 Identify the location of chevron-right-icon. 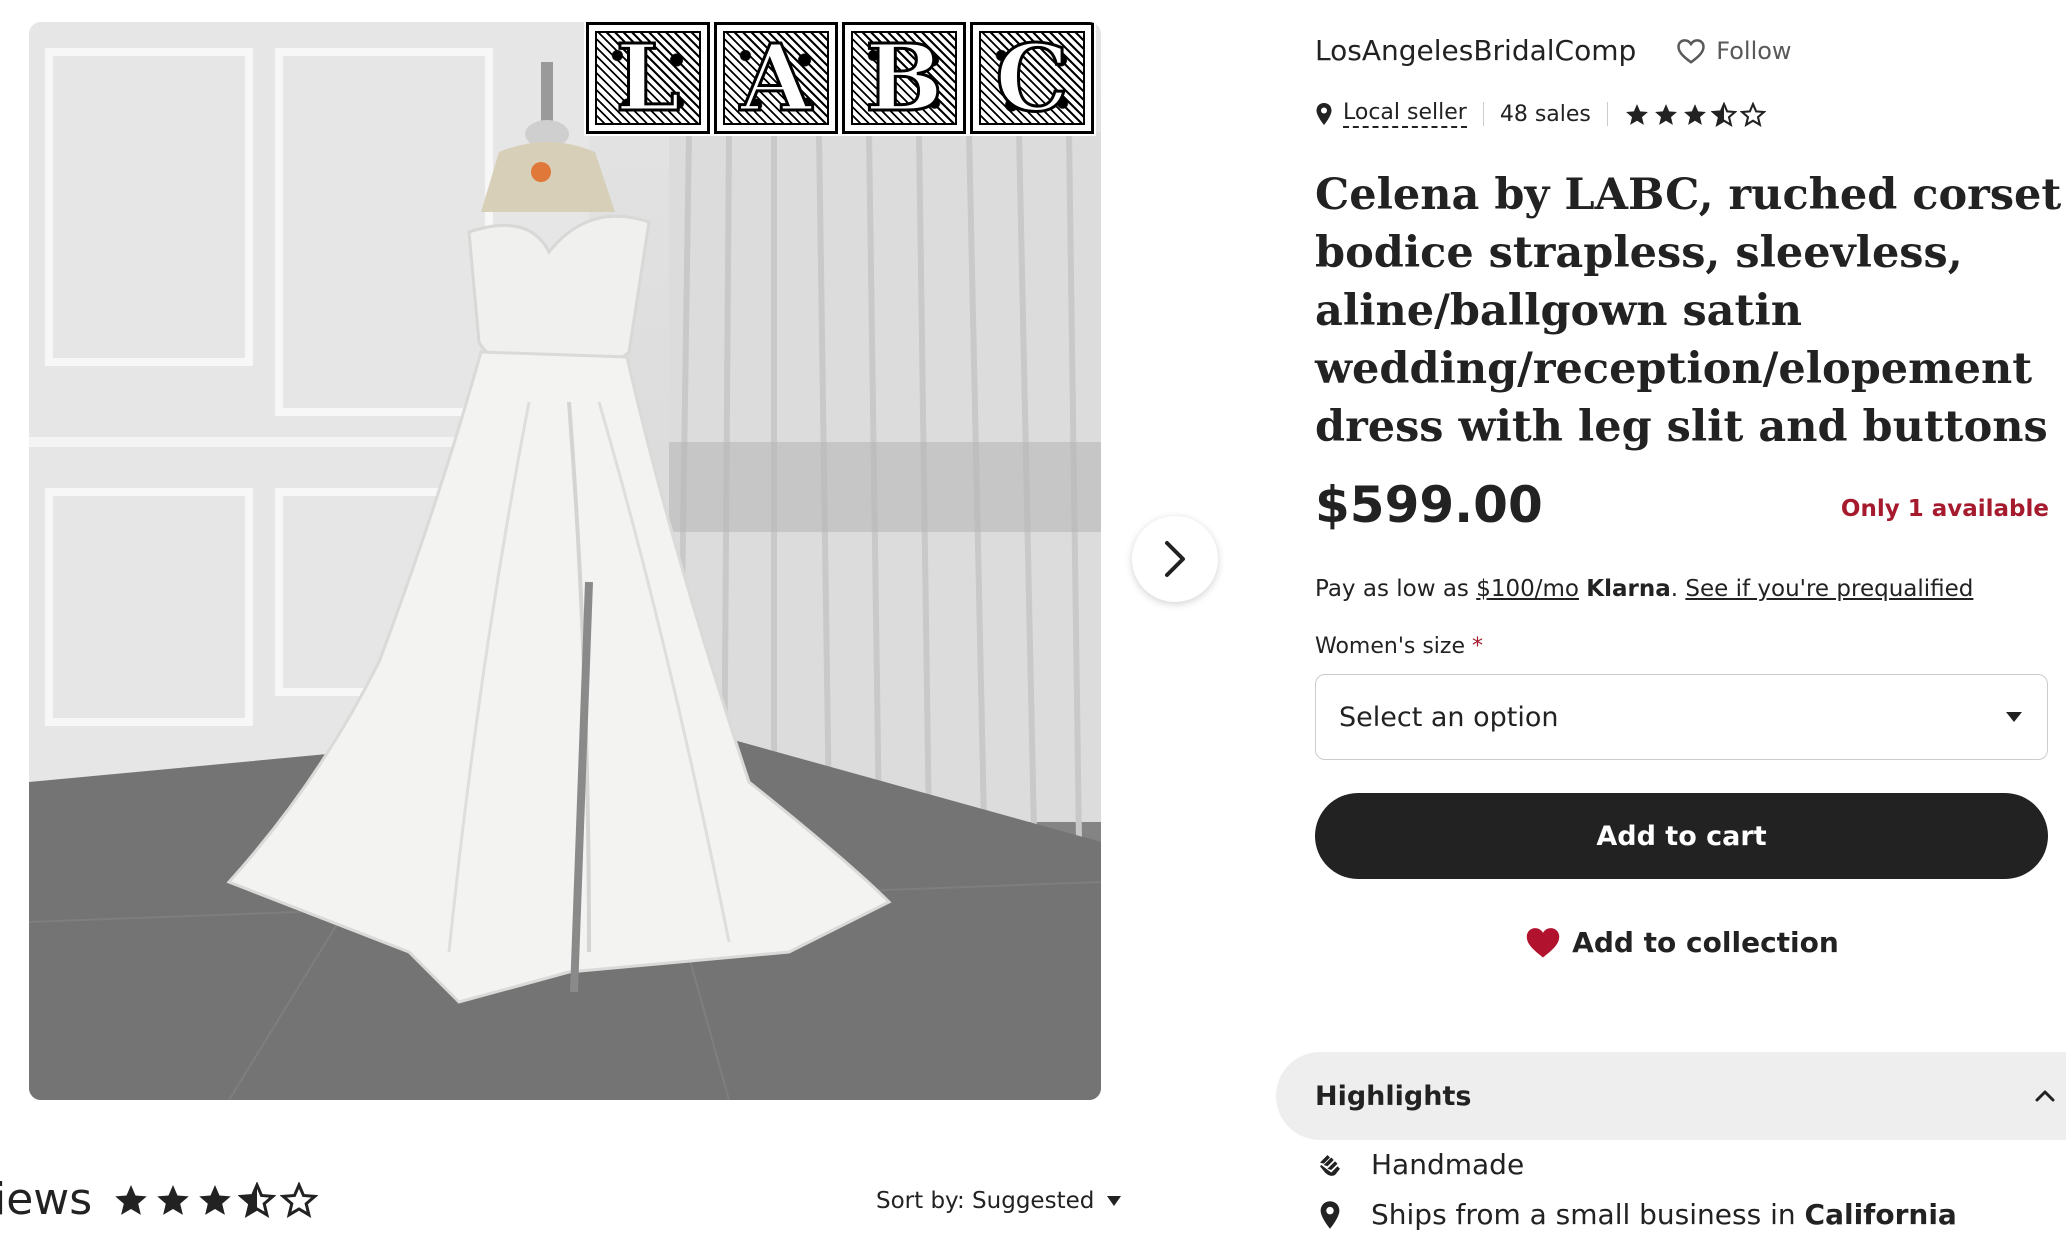
(1175, 559).